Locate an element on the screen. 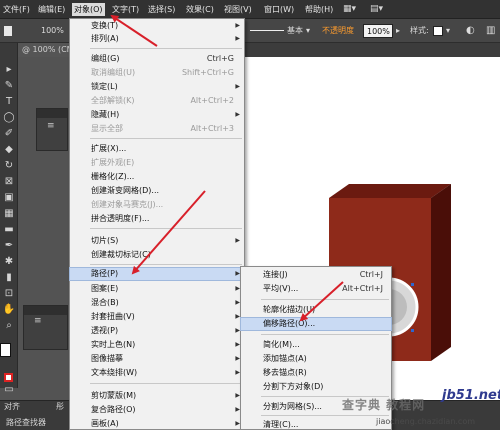 The height and width of the screenshot is (430, 500). artboard-tool-icon: ⊡ is located at coordinates (9, 293).